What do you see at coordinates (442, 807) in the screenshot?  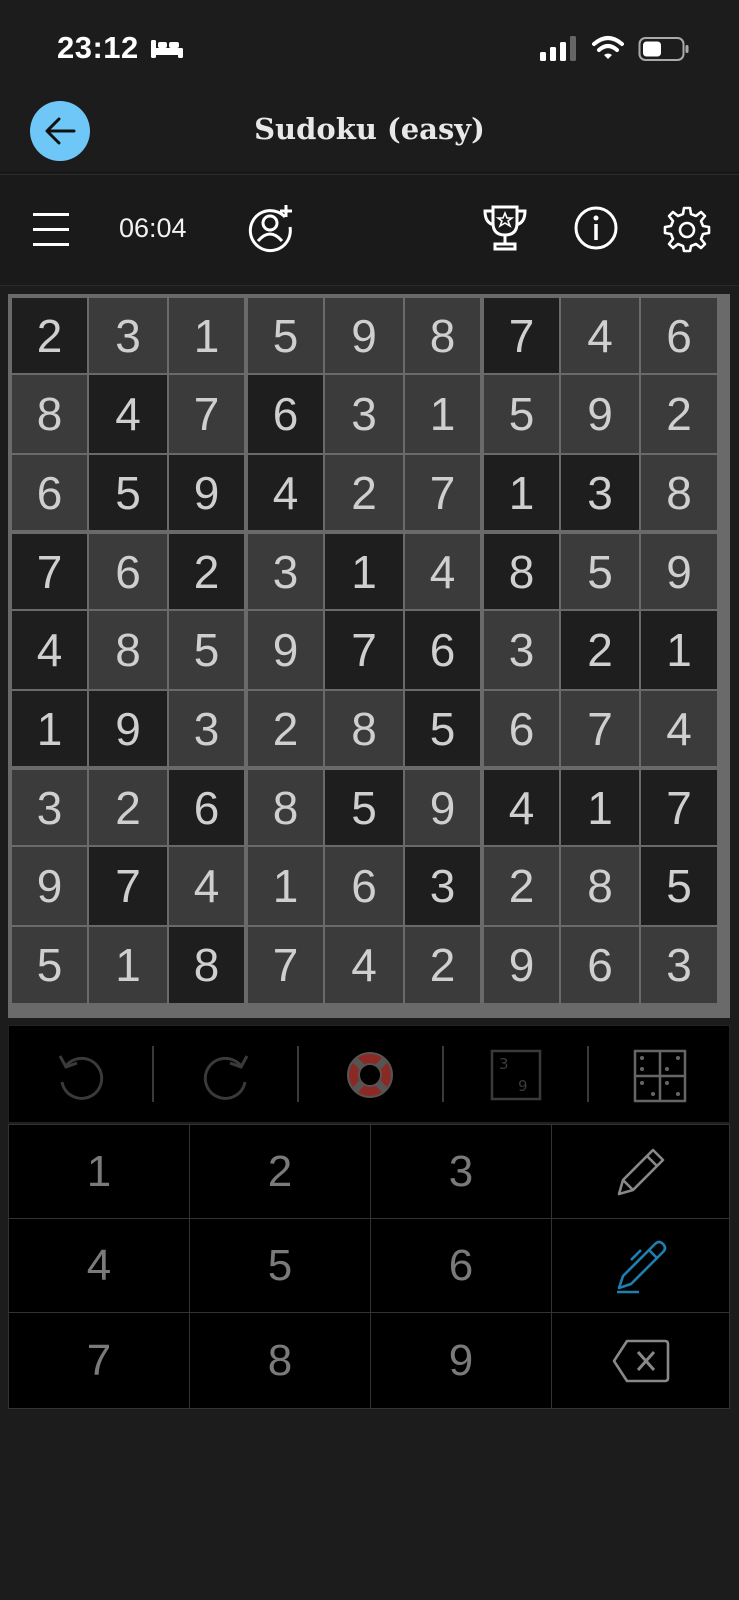 I see `sudoku-cell-r7-c6: 9` at bounding box center [442, 807].